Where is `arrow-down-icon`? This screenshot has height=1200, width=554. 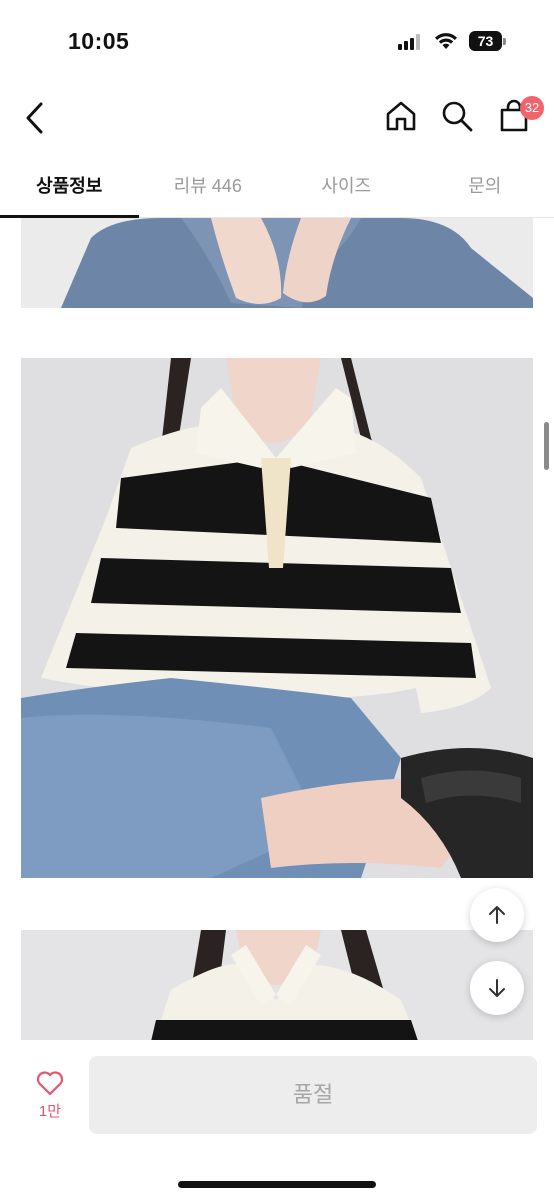
arrow-down-icon is located at coordinates (497, 988).